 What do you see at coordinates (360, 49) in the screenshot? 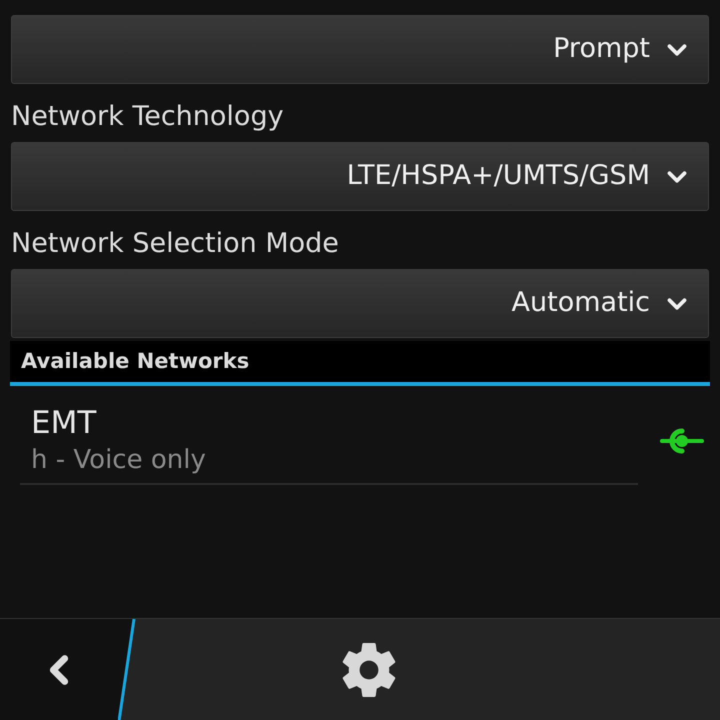
I see `dropdown: Prompt` at bounding box center [360, 49].